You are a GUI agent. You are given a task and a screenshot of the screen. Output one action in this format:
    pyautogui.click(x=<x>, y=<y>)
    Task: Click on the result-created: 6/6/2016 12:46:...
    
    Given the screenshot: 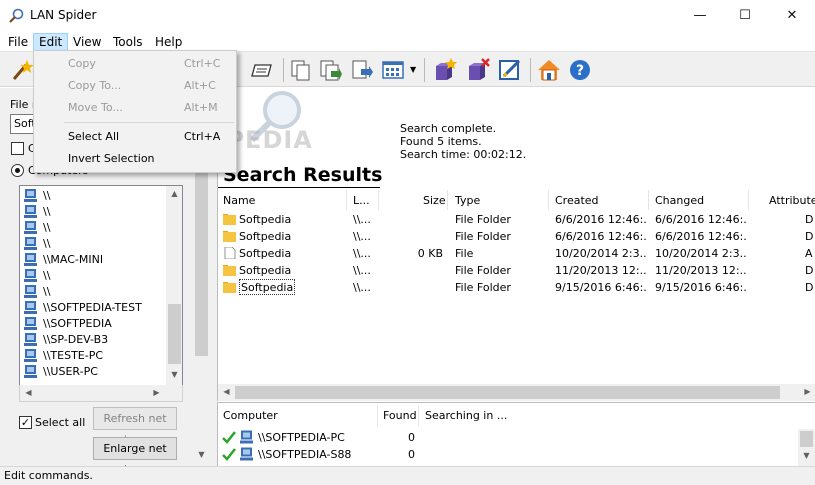 What is the action you would take?
    pyautogui.click(x=601, y=219)
    